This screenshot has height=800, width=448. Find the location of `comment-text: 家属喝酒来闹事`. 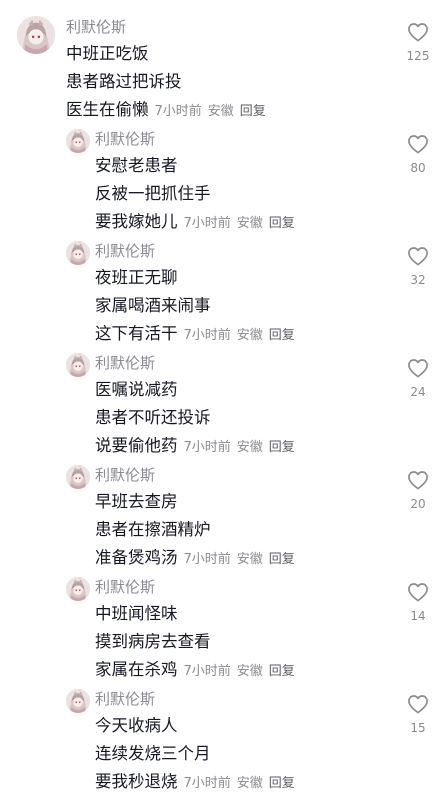

comment-text: 家属喝酒来闹事 is located at coordinates (153, 305).